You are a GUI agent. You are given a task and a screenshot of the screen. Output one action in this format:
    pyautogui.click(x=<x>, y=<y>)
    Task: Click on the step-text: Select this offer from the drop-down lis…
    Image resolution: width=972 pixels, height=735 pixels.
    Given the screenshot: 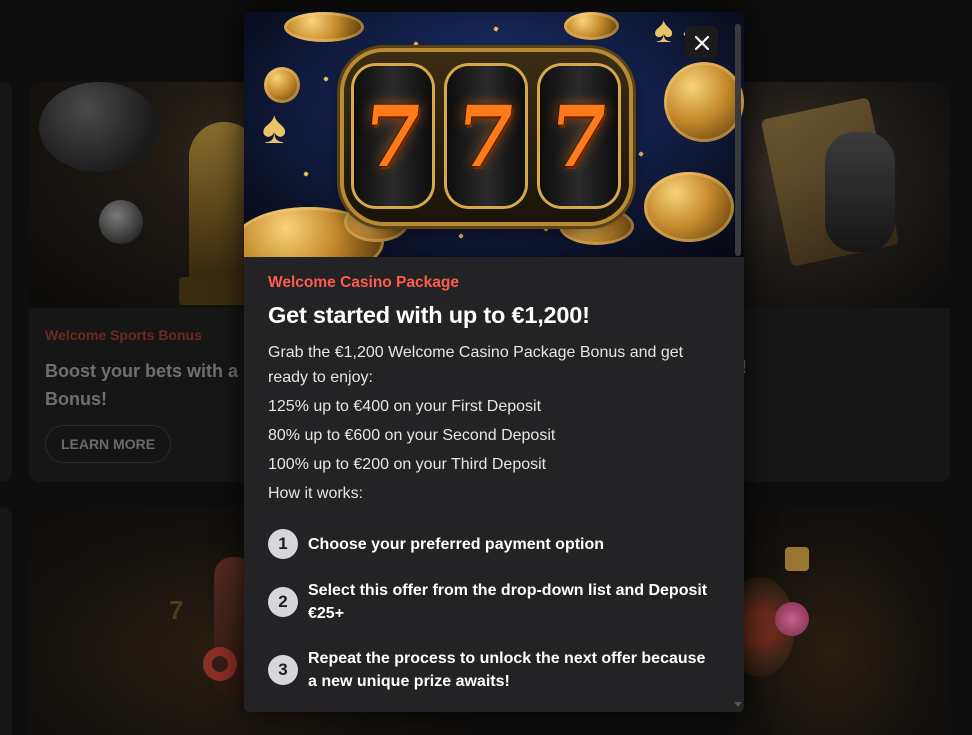 What is the action you would take?
    pyautogui.click(x=508, y=602)
    